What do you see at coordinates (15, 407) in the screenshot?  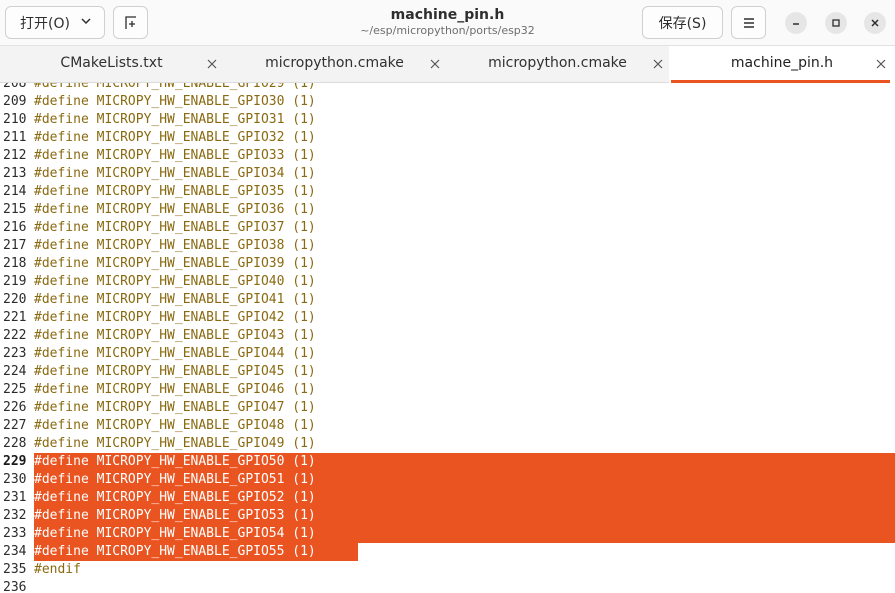 I see `line-number: 226` at bounding box center [15, 407].